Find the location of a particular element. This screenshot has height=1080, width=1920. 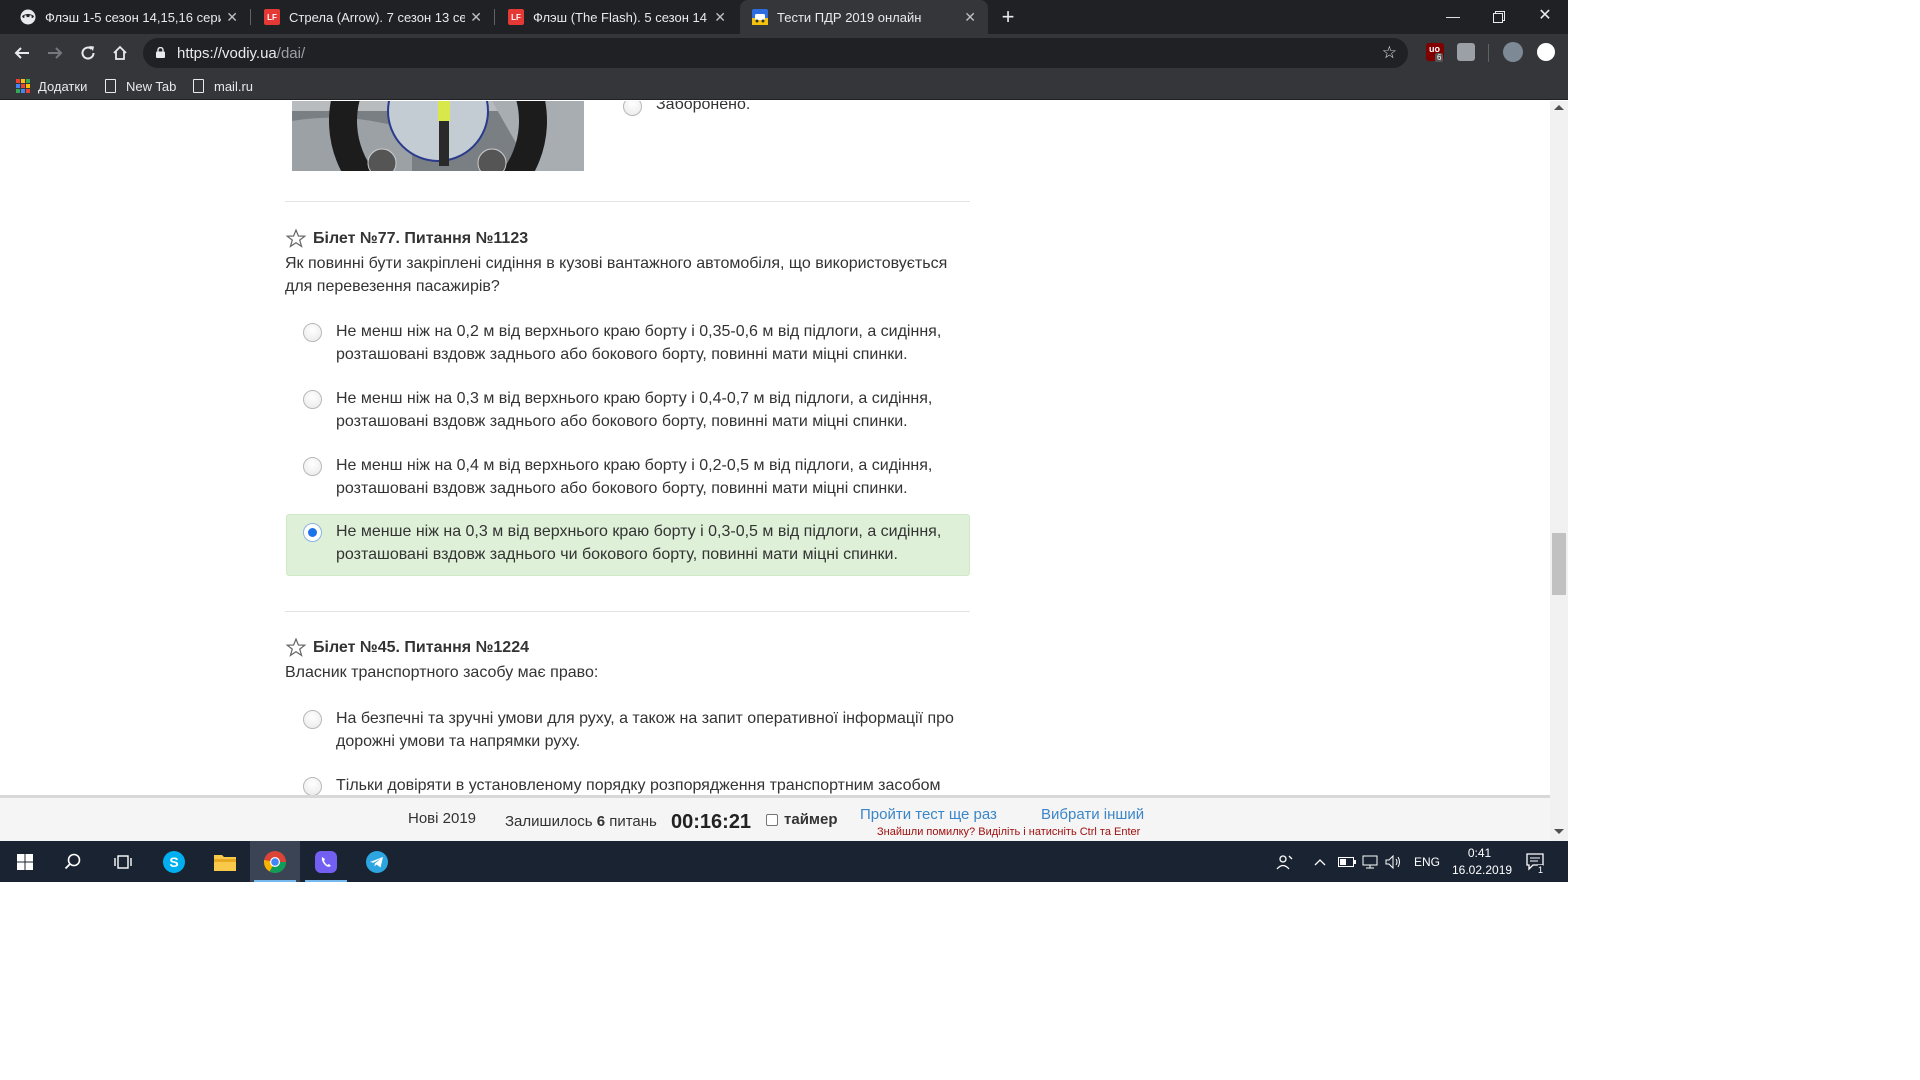

ublock-extension-icon: uo 6 is located at coordinates (1435, 52).